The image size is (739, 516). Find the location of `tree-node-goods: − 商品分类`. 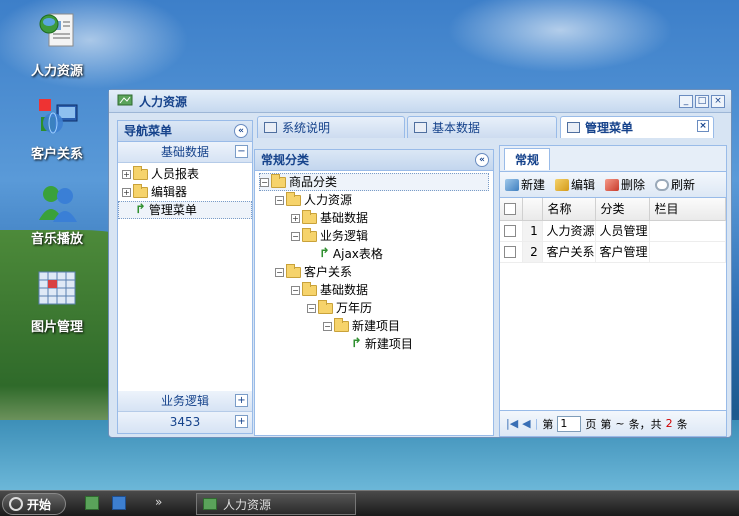

tree-node-goods: − 商品分类 is located at coordinates (374, 182).